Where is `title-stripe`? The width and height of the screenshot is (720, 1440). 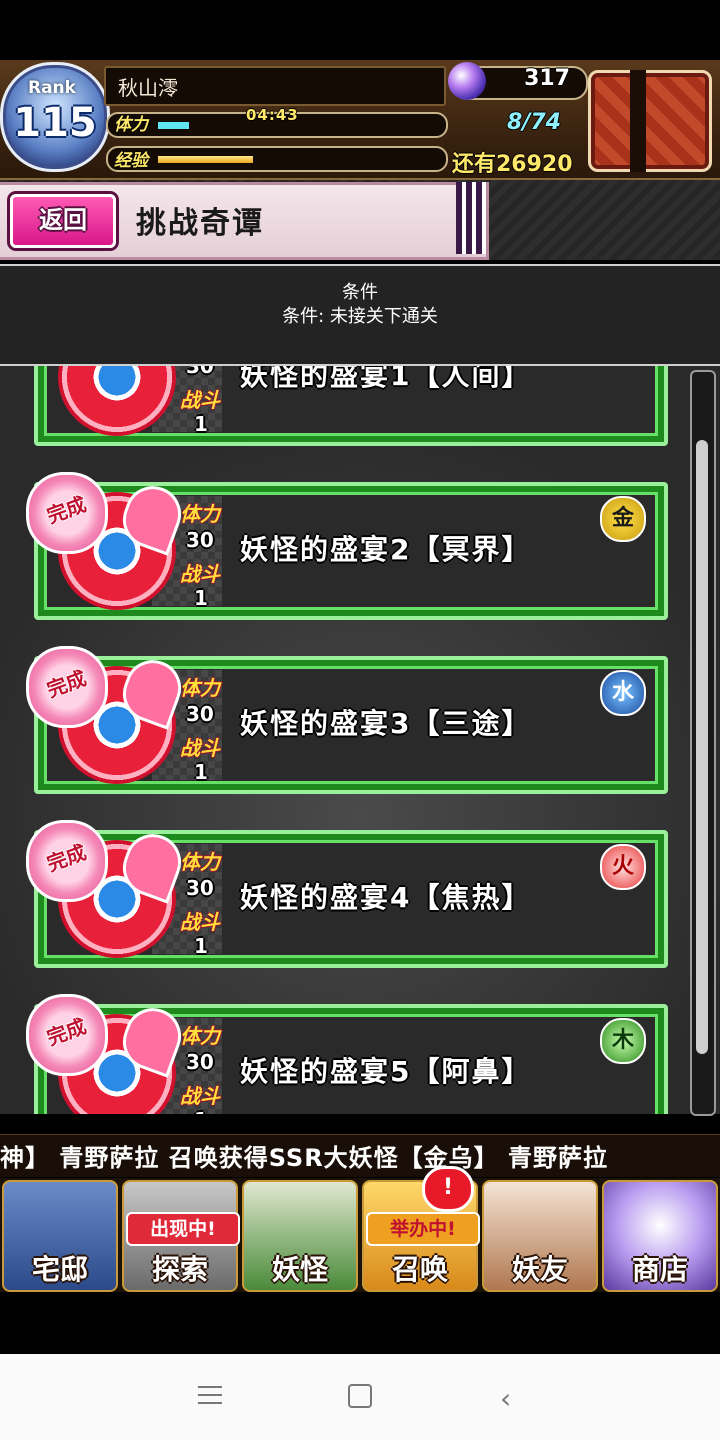
title-stripe is located at coordinates (471, 218).